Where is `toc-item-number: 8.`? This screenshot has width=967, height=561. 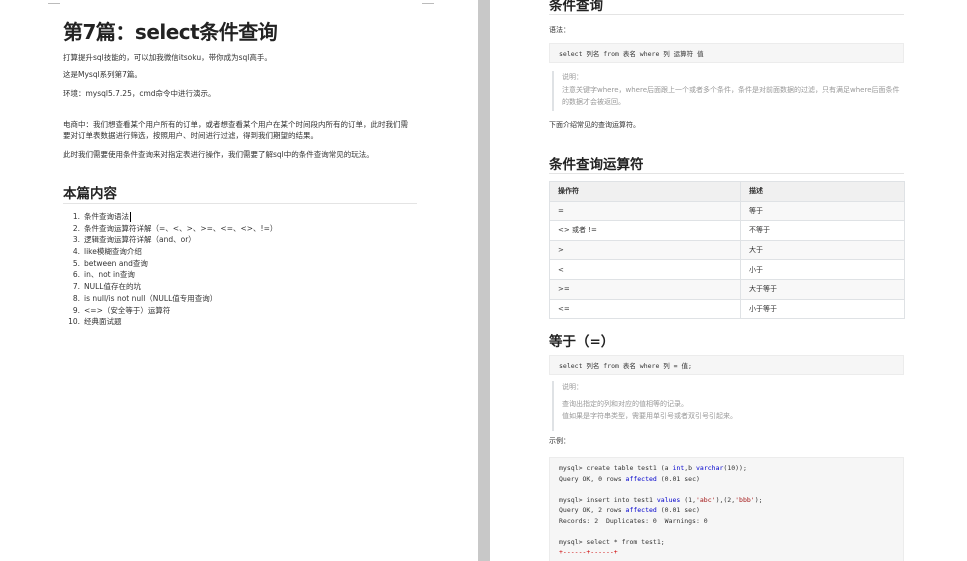
toc-item-number: 8. is located at coordinates (76, 298).